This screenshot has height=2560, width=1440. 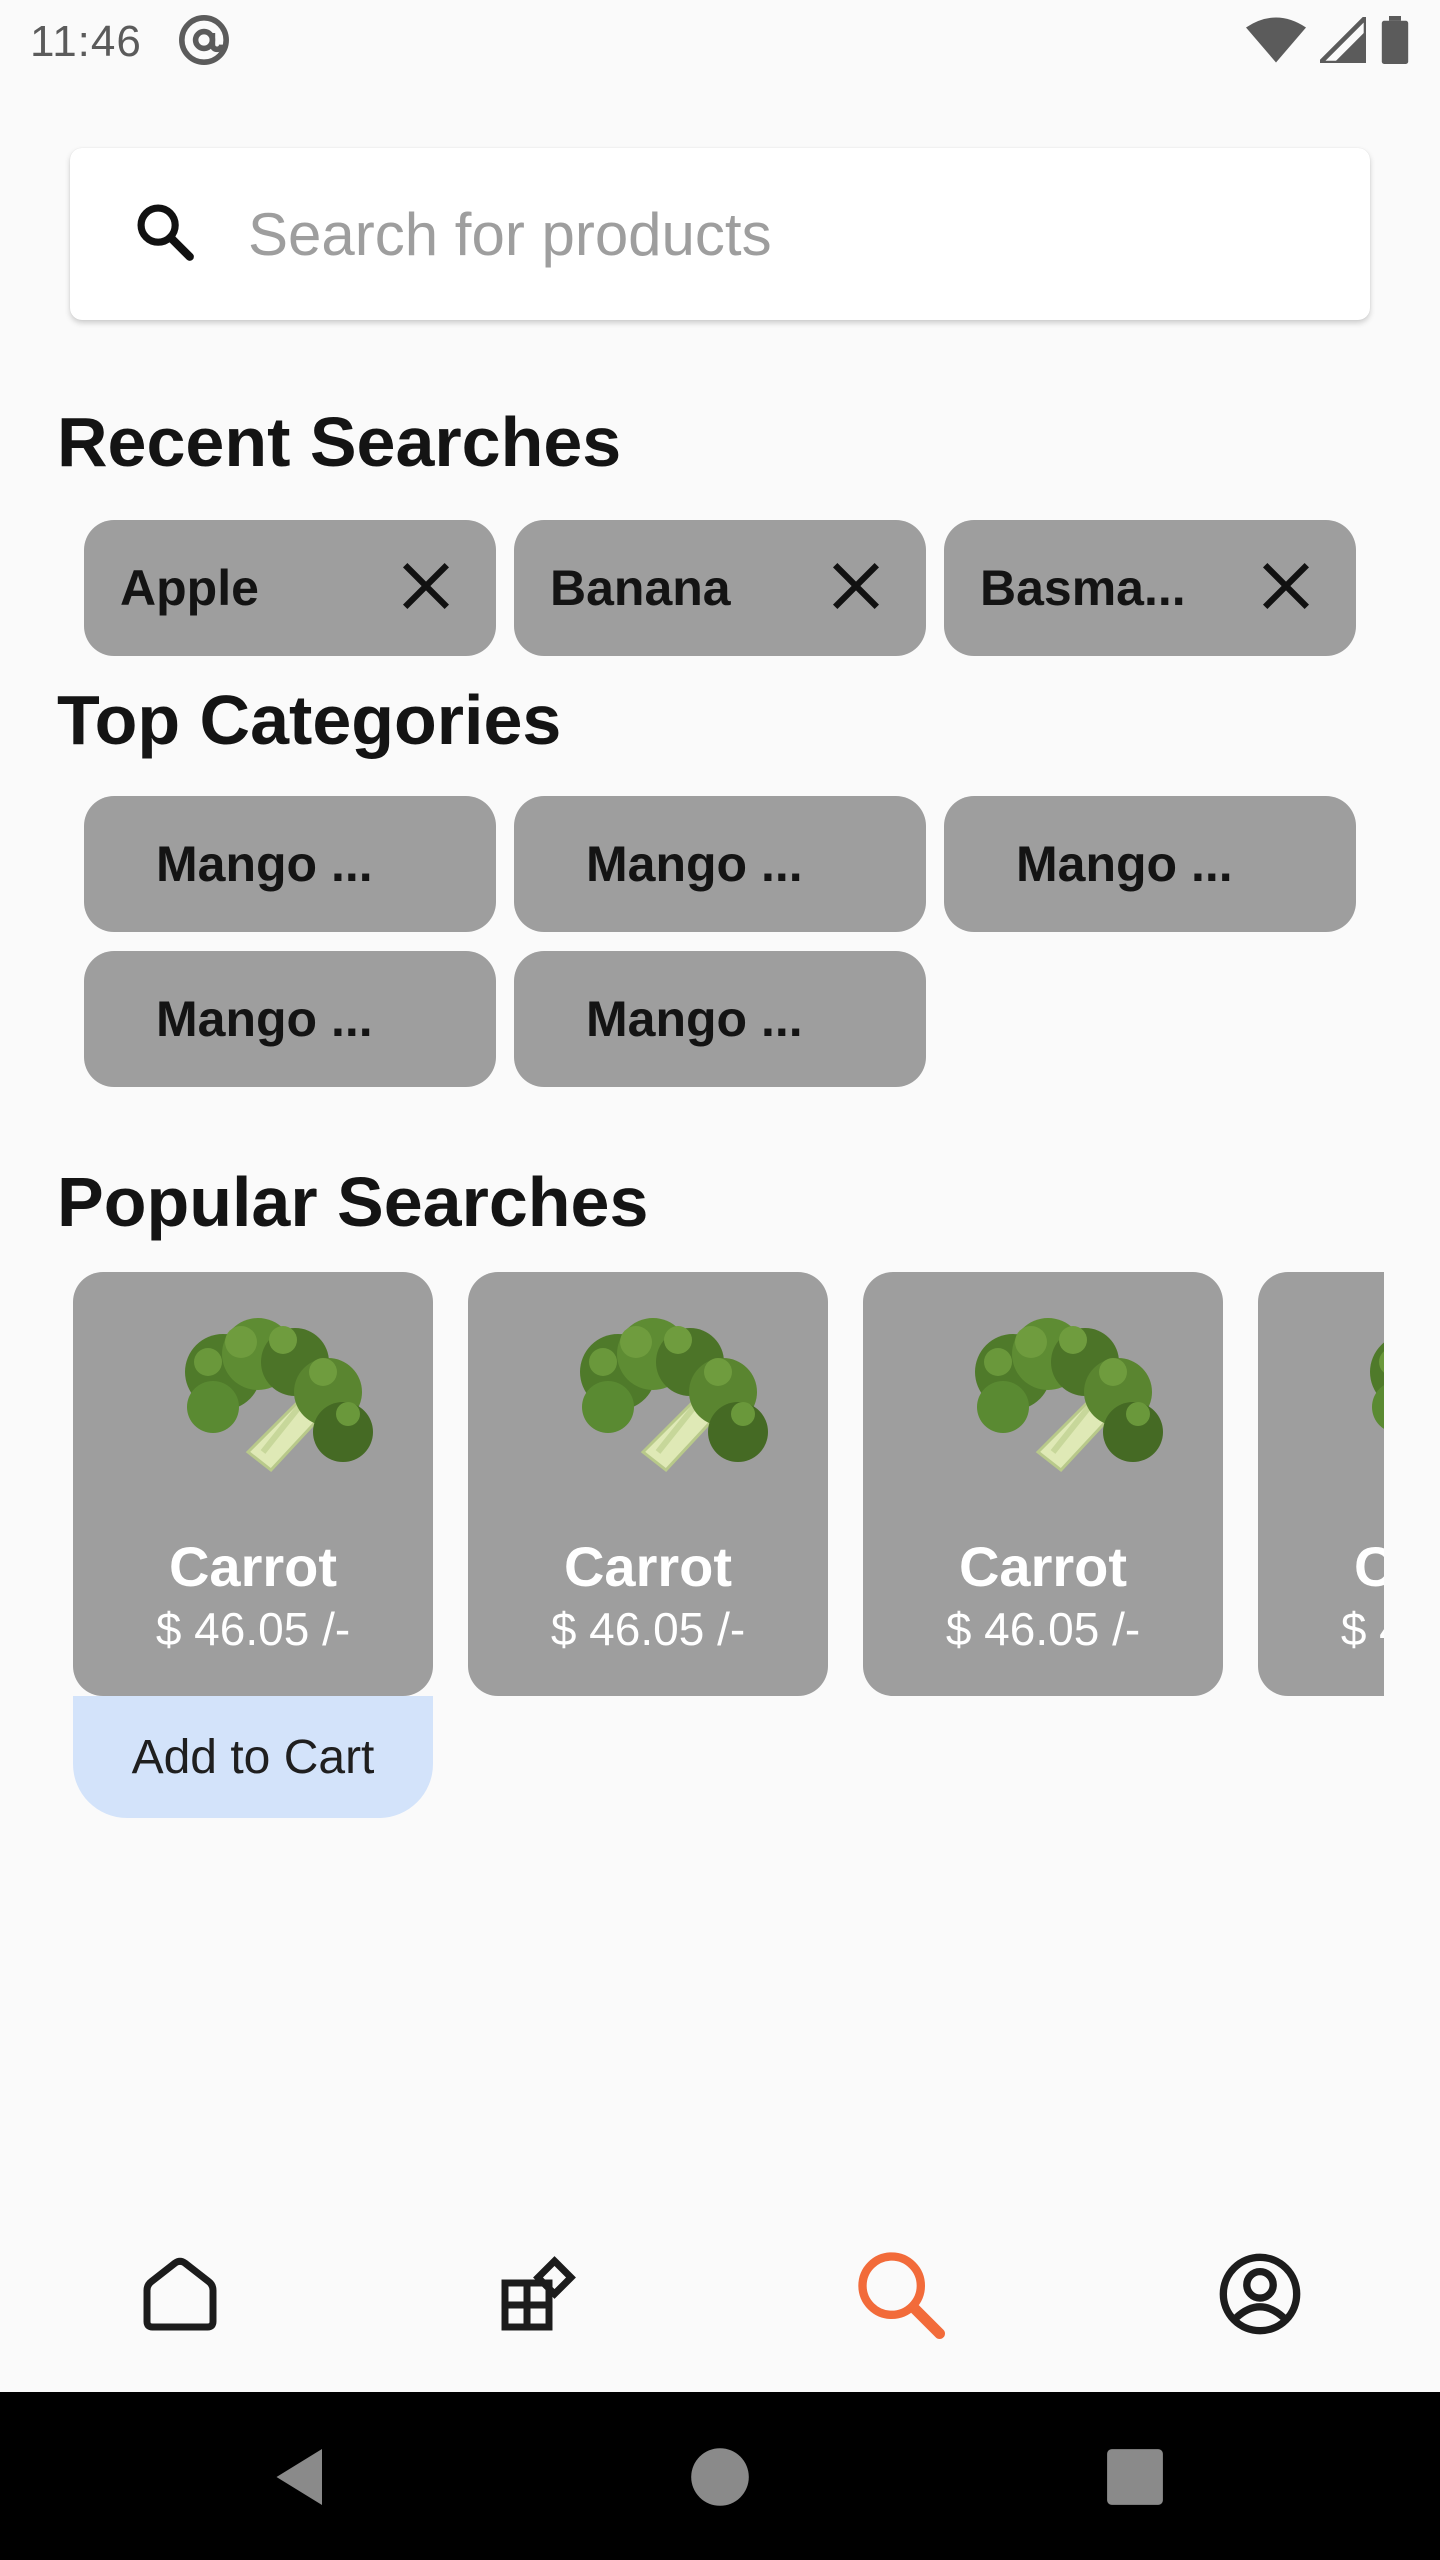 I want to click on status-bar: 11:46, so click(x=720, y=42).